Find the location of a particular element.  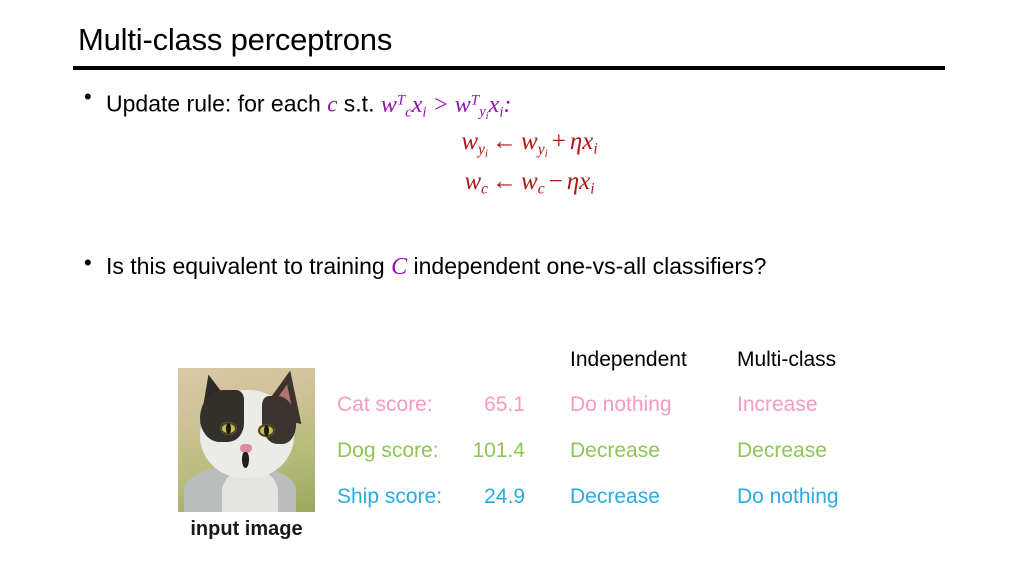

page-title: Multi-class perceptrons is located at coordinates (235, 39).